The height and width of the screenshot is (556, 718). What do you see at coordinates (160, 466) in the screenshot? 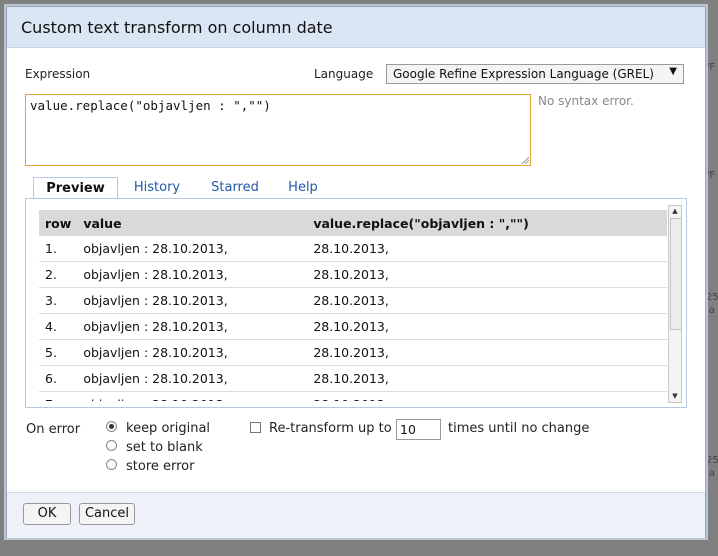
I see `radio-store-error-label: store error` at bounding box center [160, 466].